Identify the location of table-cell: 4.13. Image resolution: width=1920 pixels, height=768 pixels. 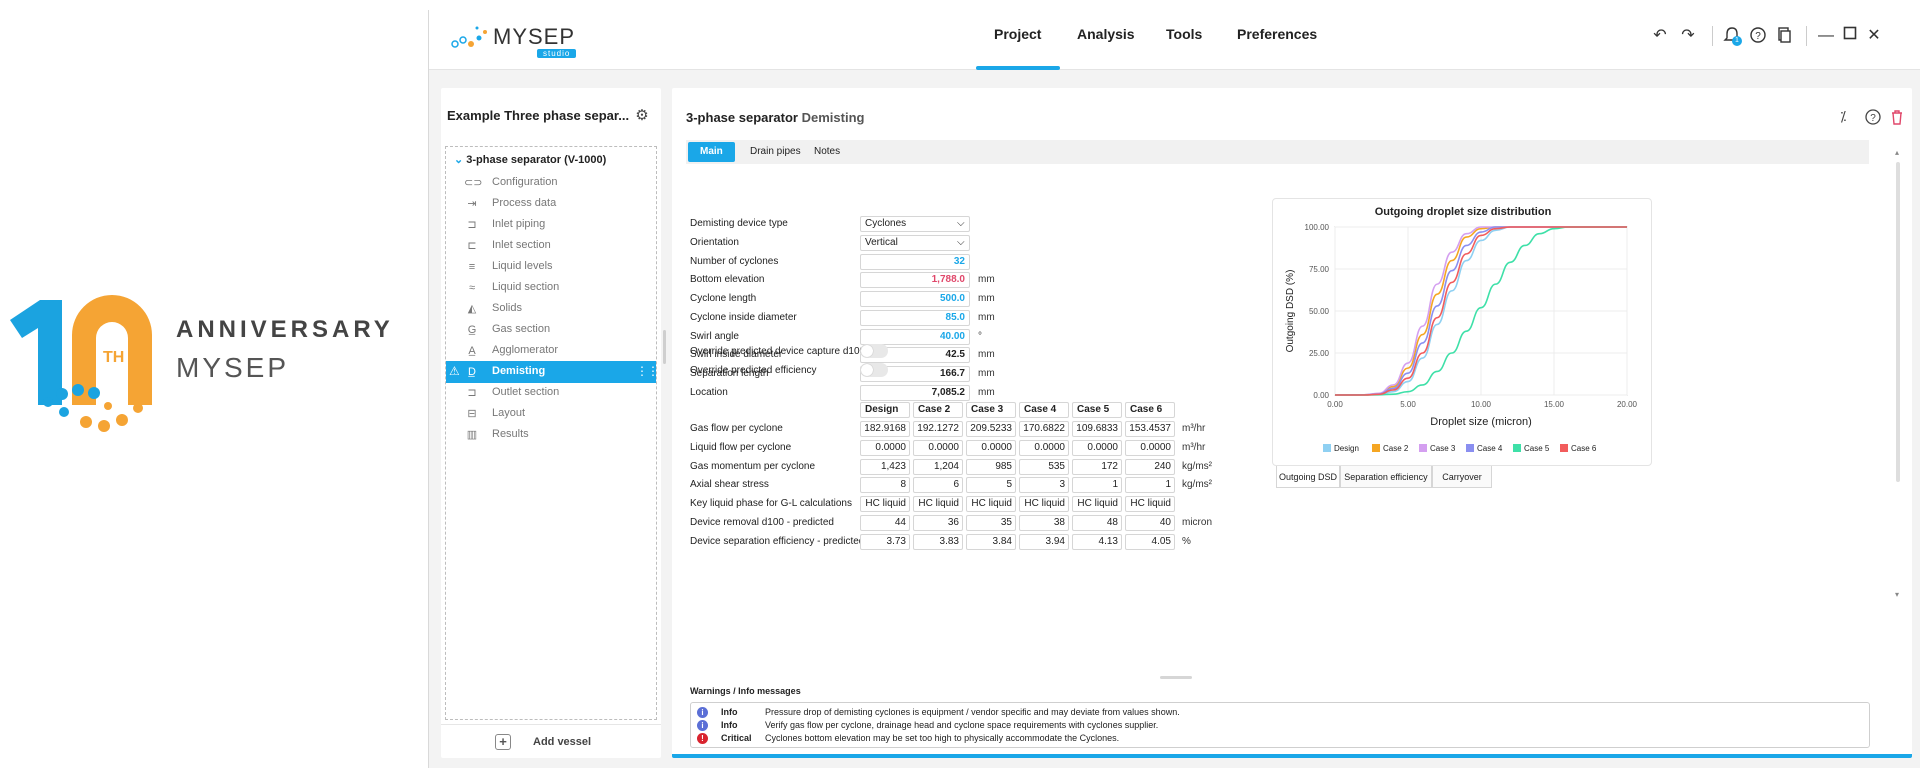
(1097, 542).